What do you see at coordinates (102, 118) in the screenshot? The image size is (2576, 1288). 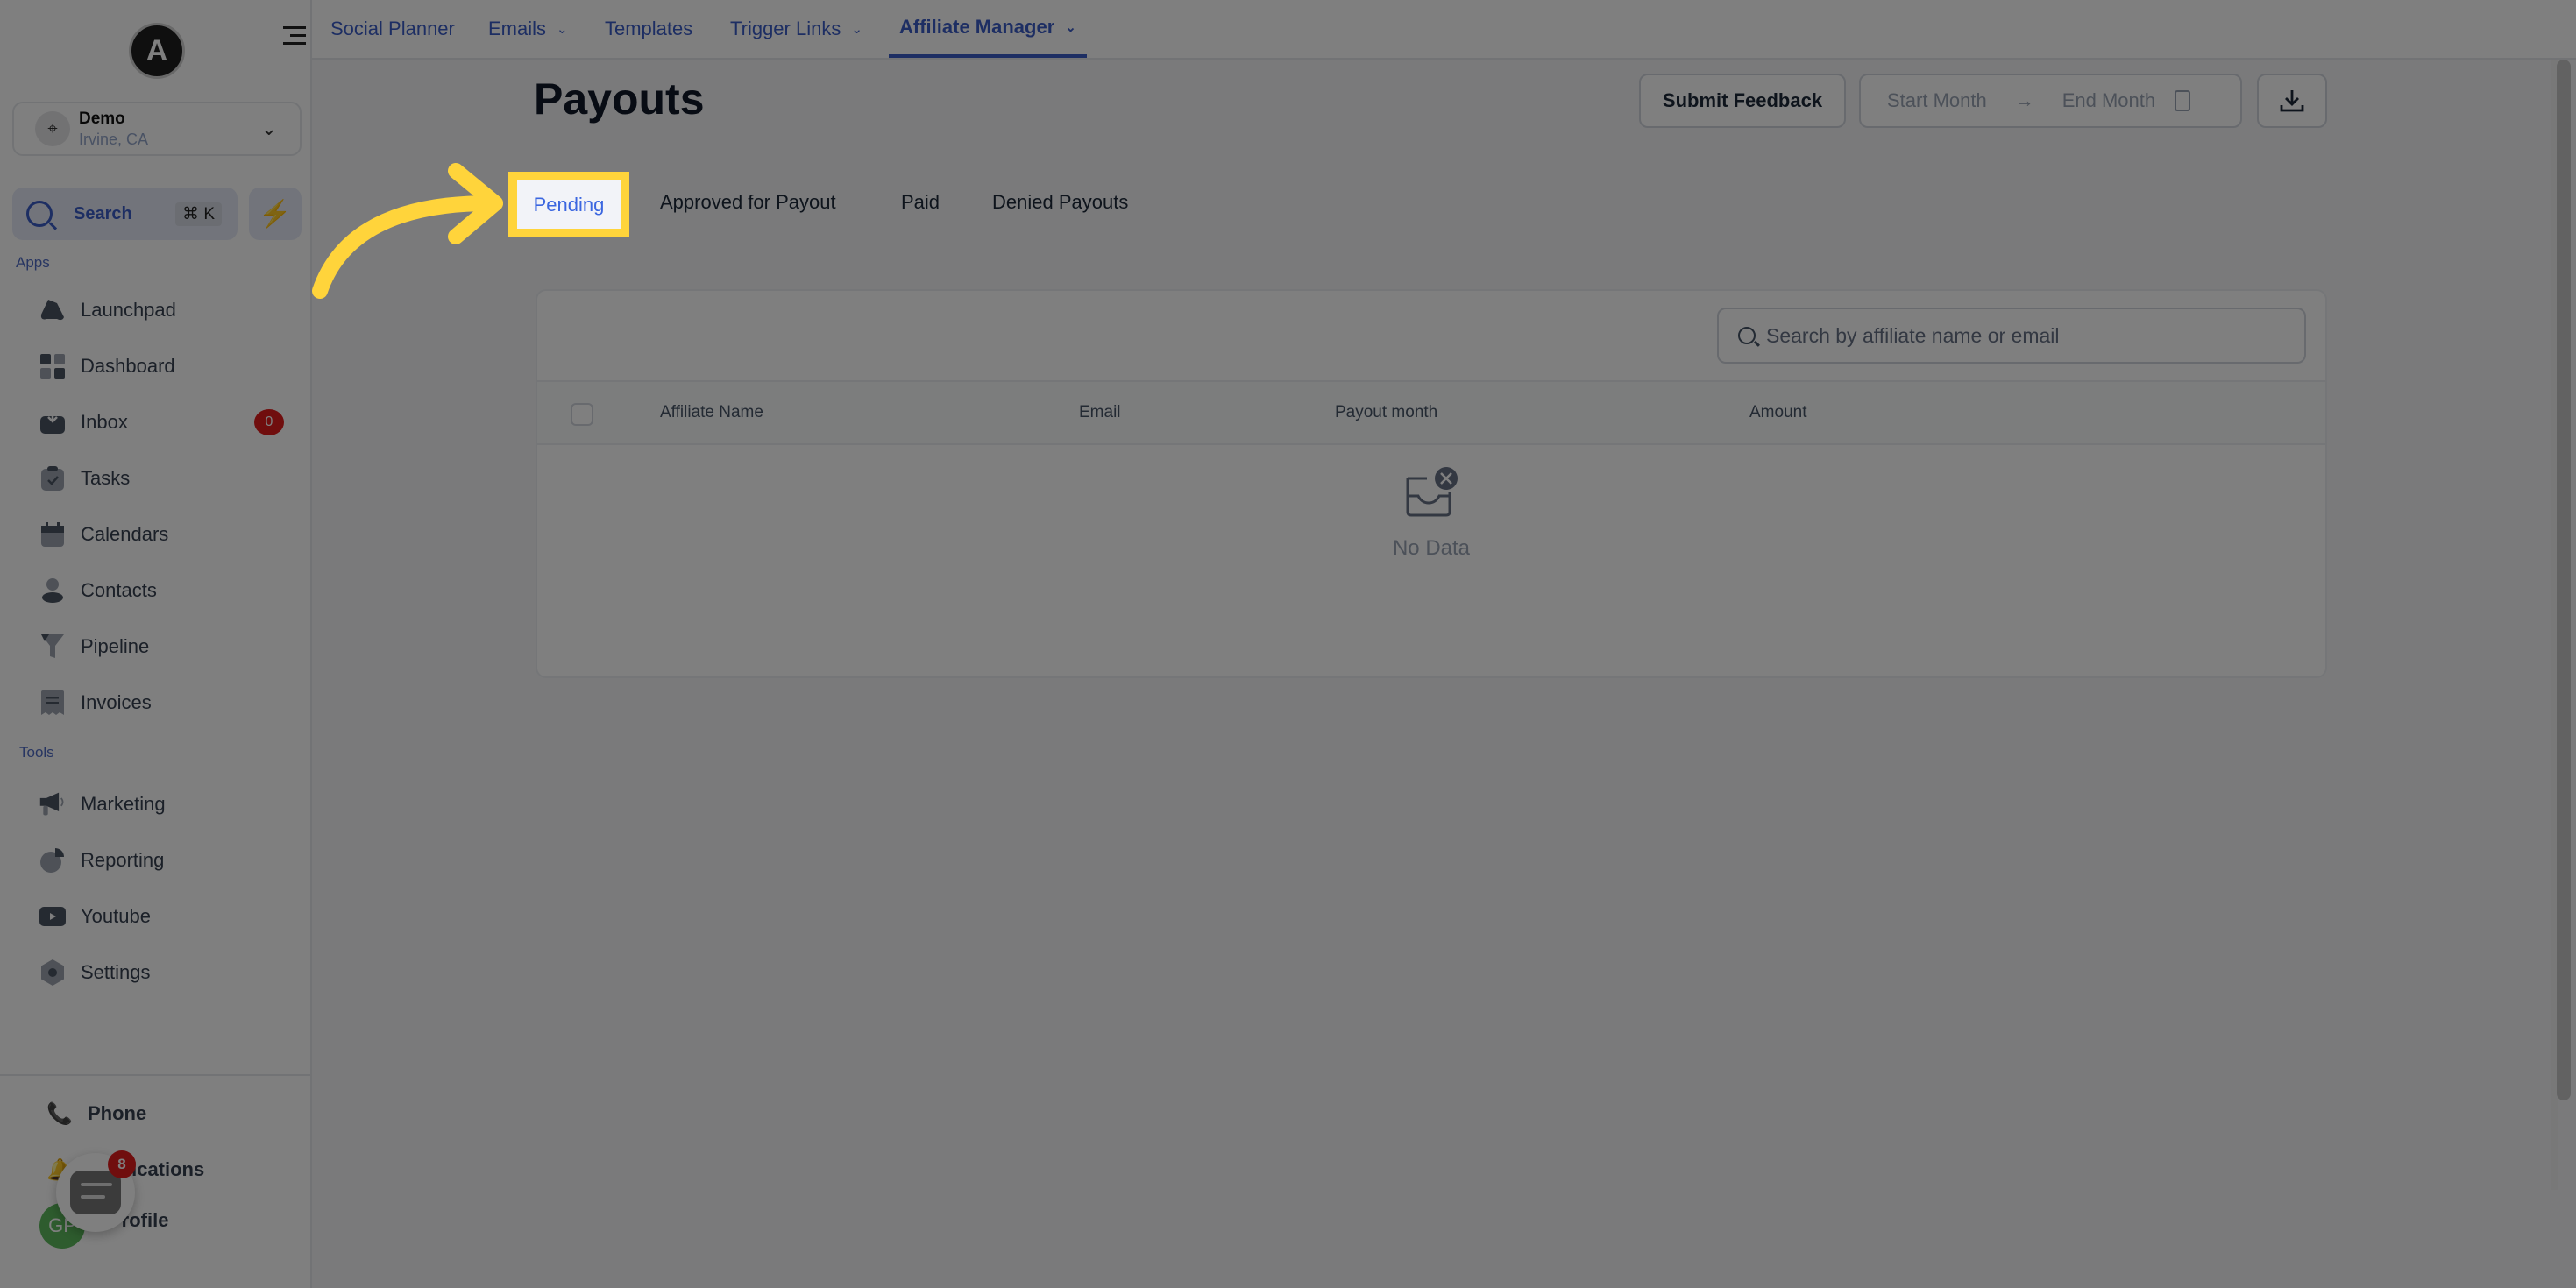 I see `location-name: Demo` at bounding box center [102, 118].